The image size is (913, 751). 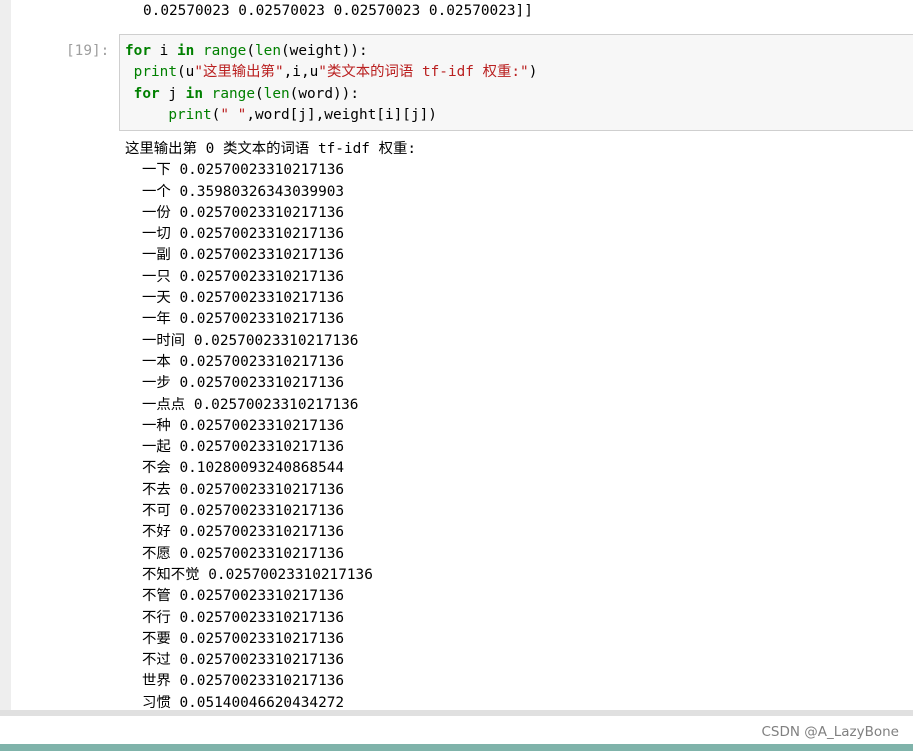 What do you see at coordinates (341, 115) in the screenshot?
I see `code-text: ,word[j],weight[i][j])` at bounding box center [341, 115].